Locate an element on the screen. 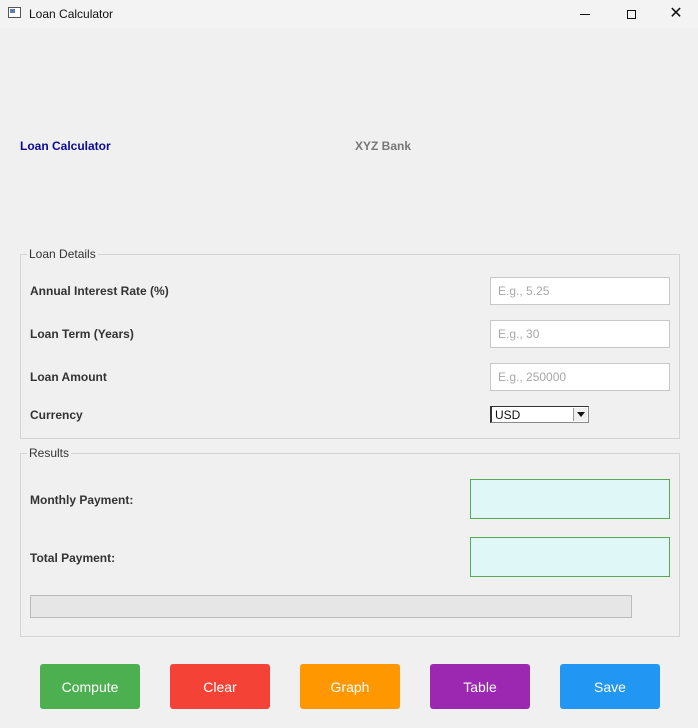  loan-term-label: Loan Term (Years) is located at coordinates (82, 334).